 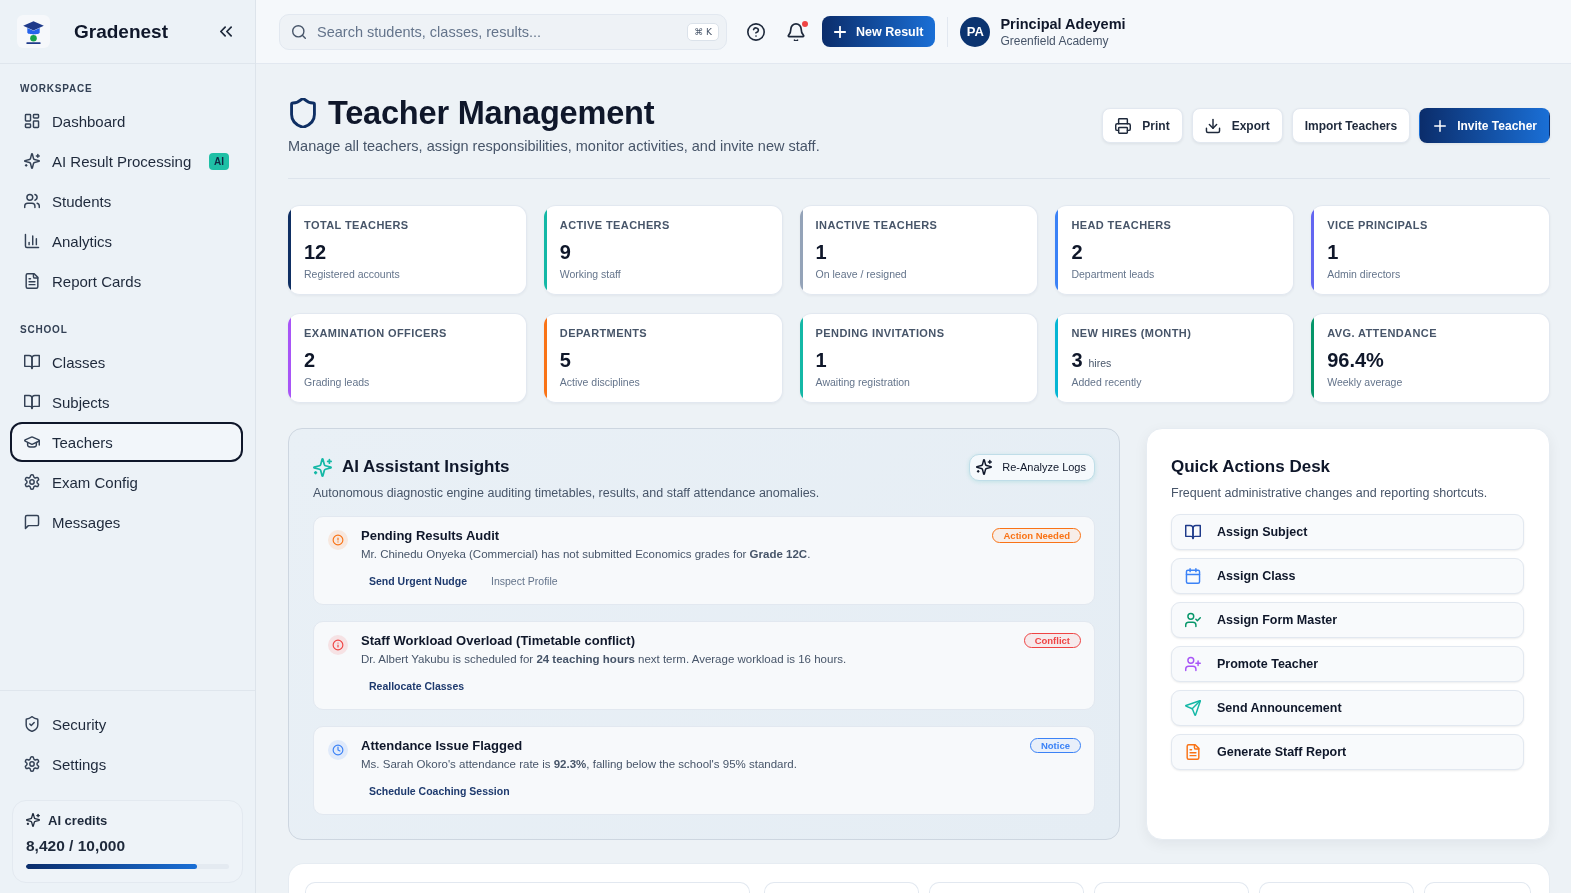 What do you see at coordinates (126, 161) in the screenshot?
I see `nav-item: AI Result Processing AI` at bounding box center [126, 161].